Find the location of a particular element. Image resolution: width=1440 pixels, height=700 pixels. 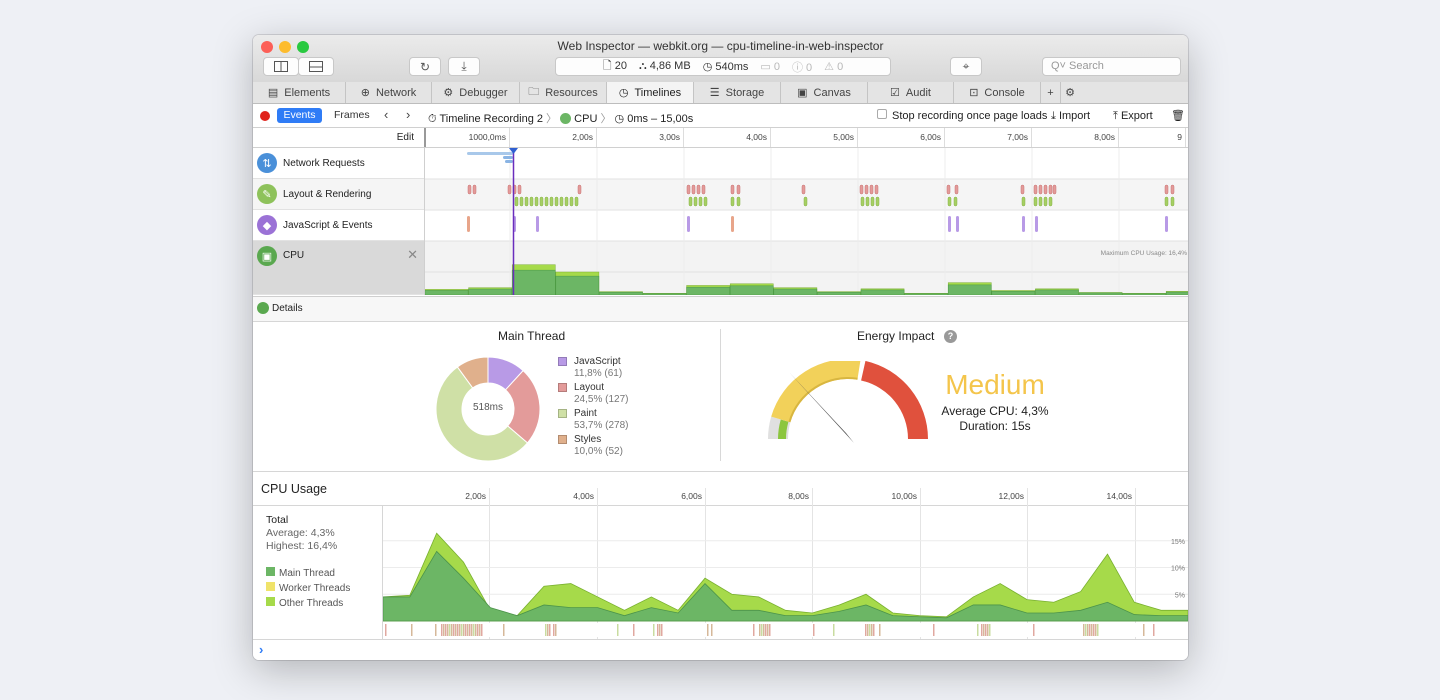

frames-view-button: Frames is located at coordinates (352, 115).